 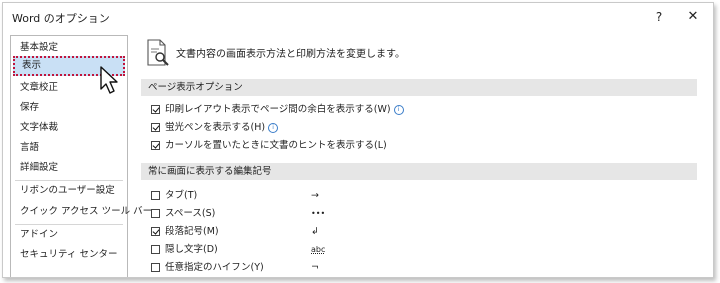 I want to click on document-magnifier-icon, so click(x=158, y=52).